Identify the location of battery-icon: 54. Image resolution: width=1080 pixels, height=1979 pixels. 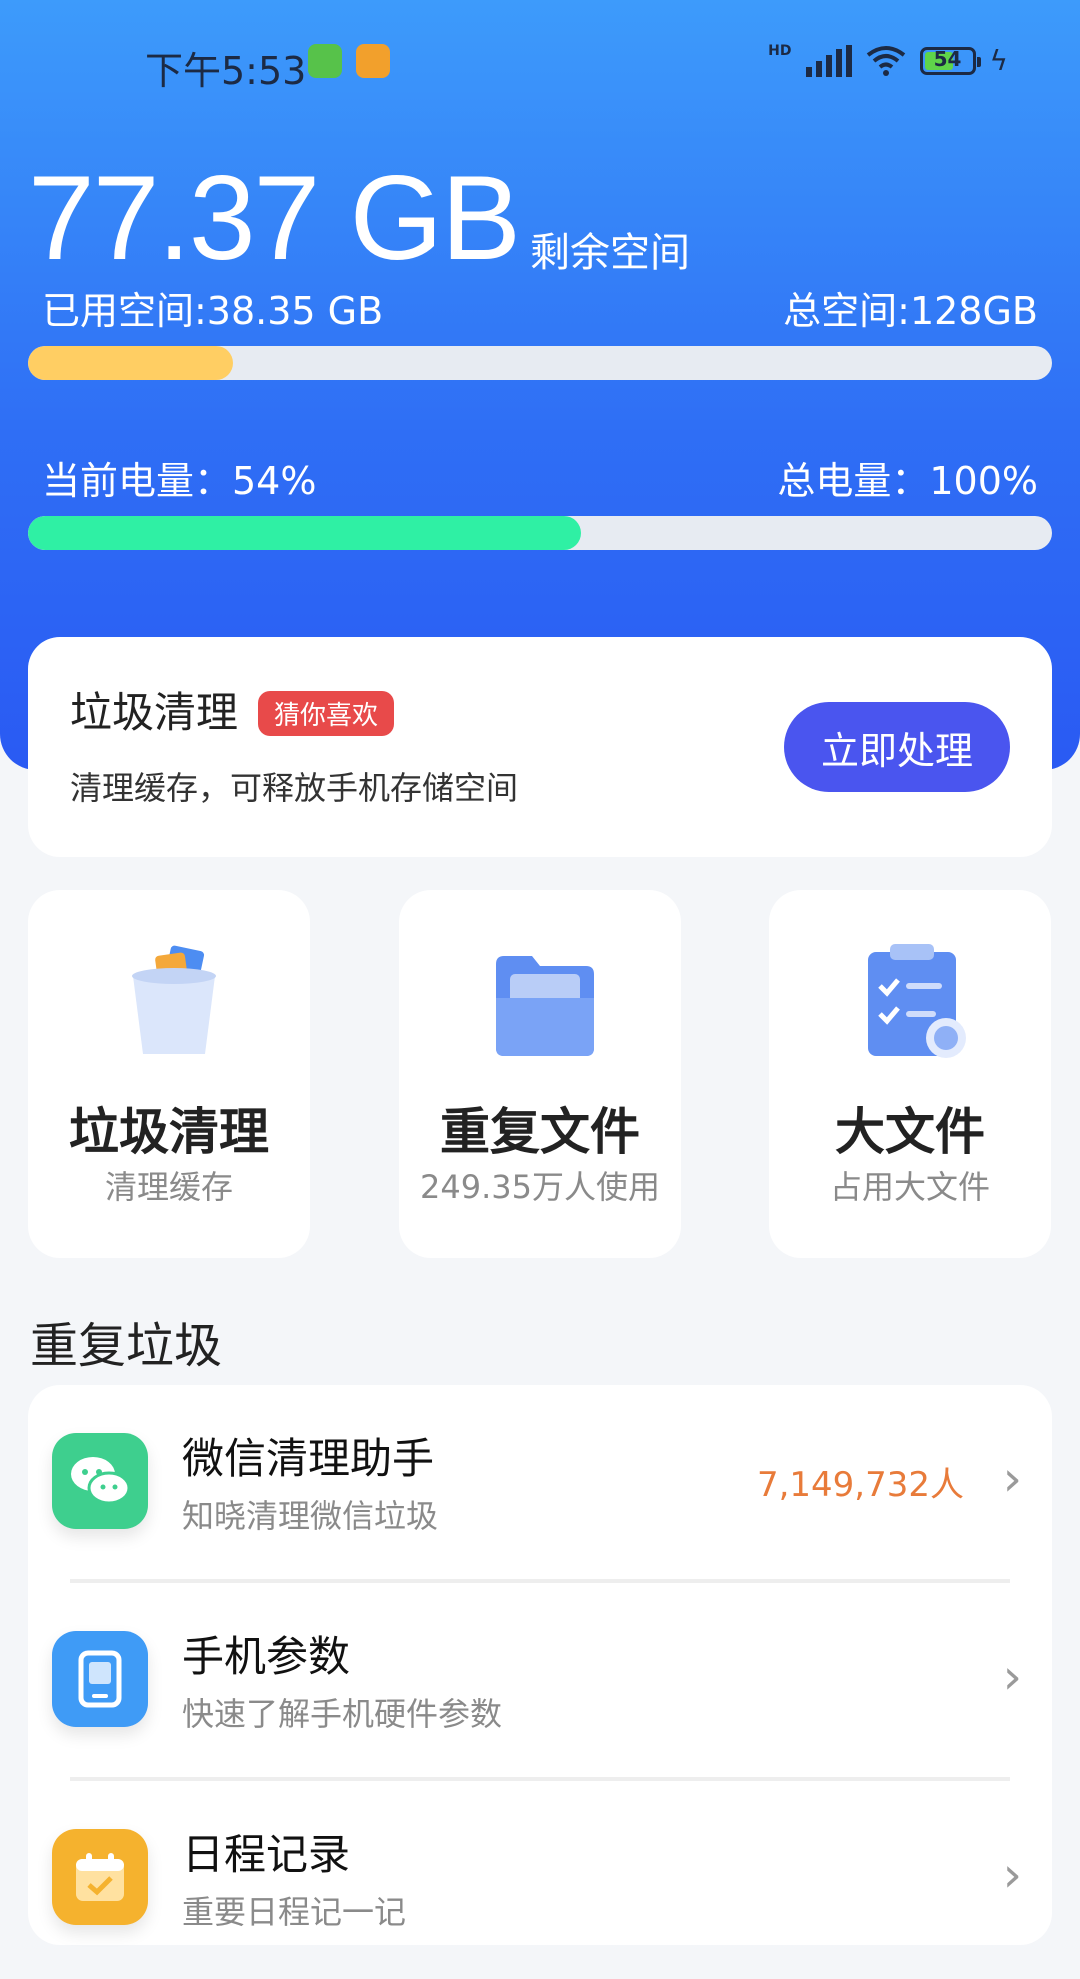
(950, 60).